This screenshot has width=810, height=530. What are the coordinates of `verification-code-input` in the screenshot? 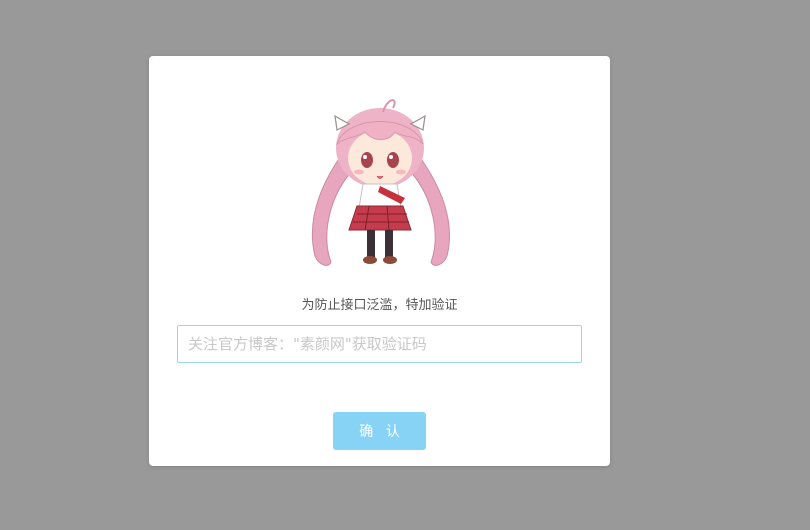 It's located at (379, 344).